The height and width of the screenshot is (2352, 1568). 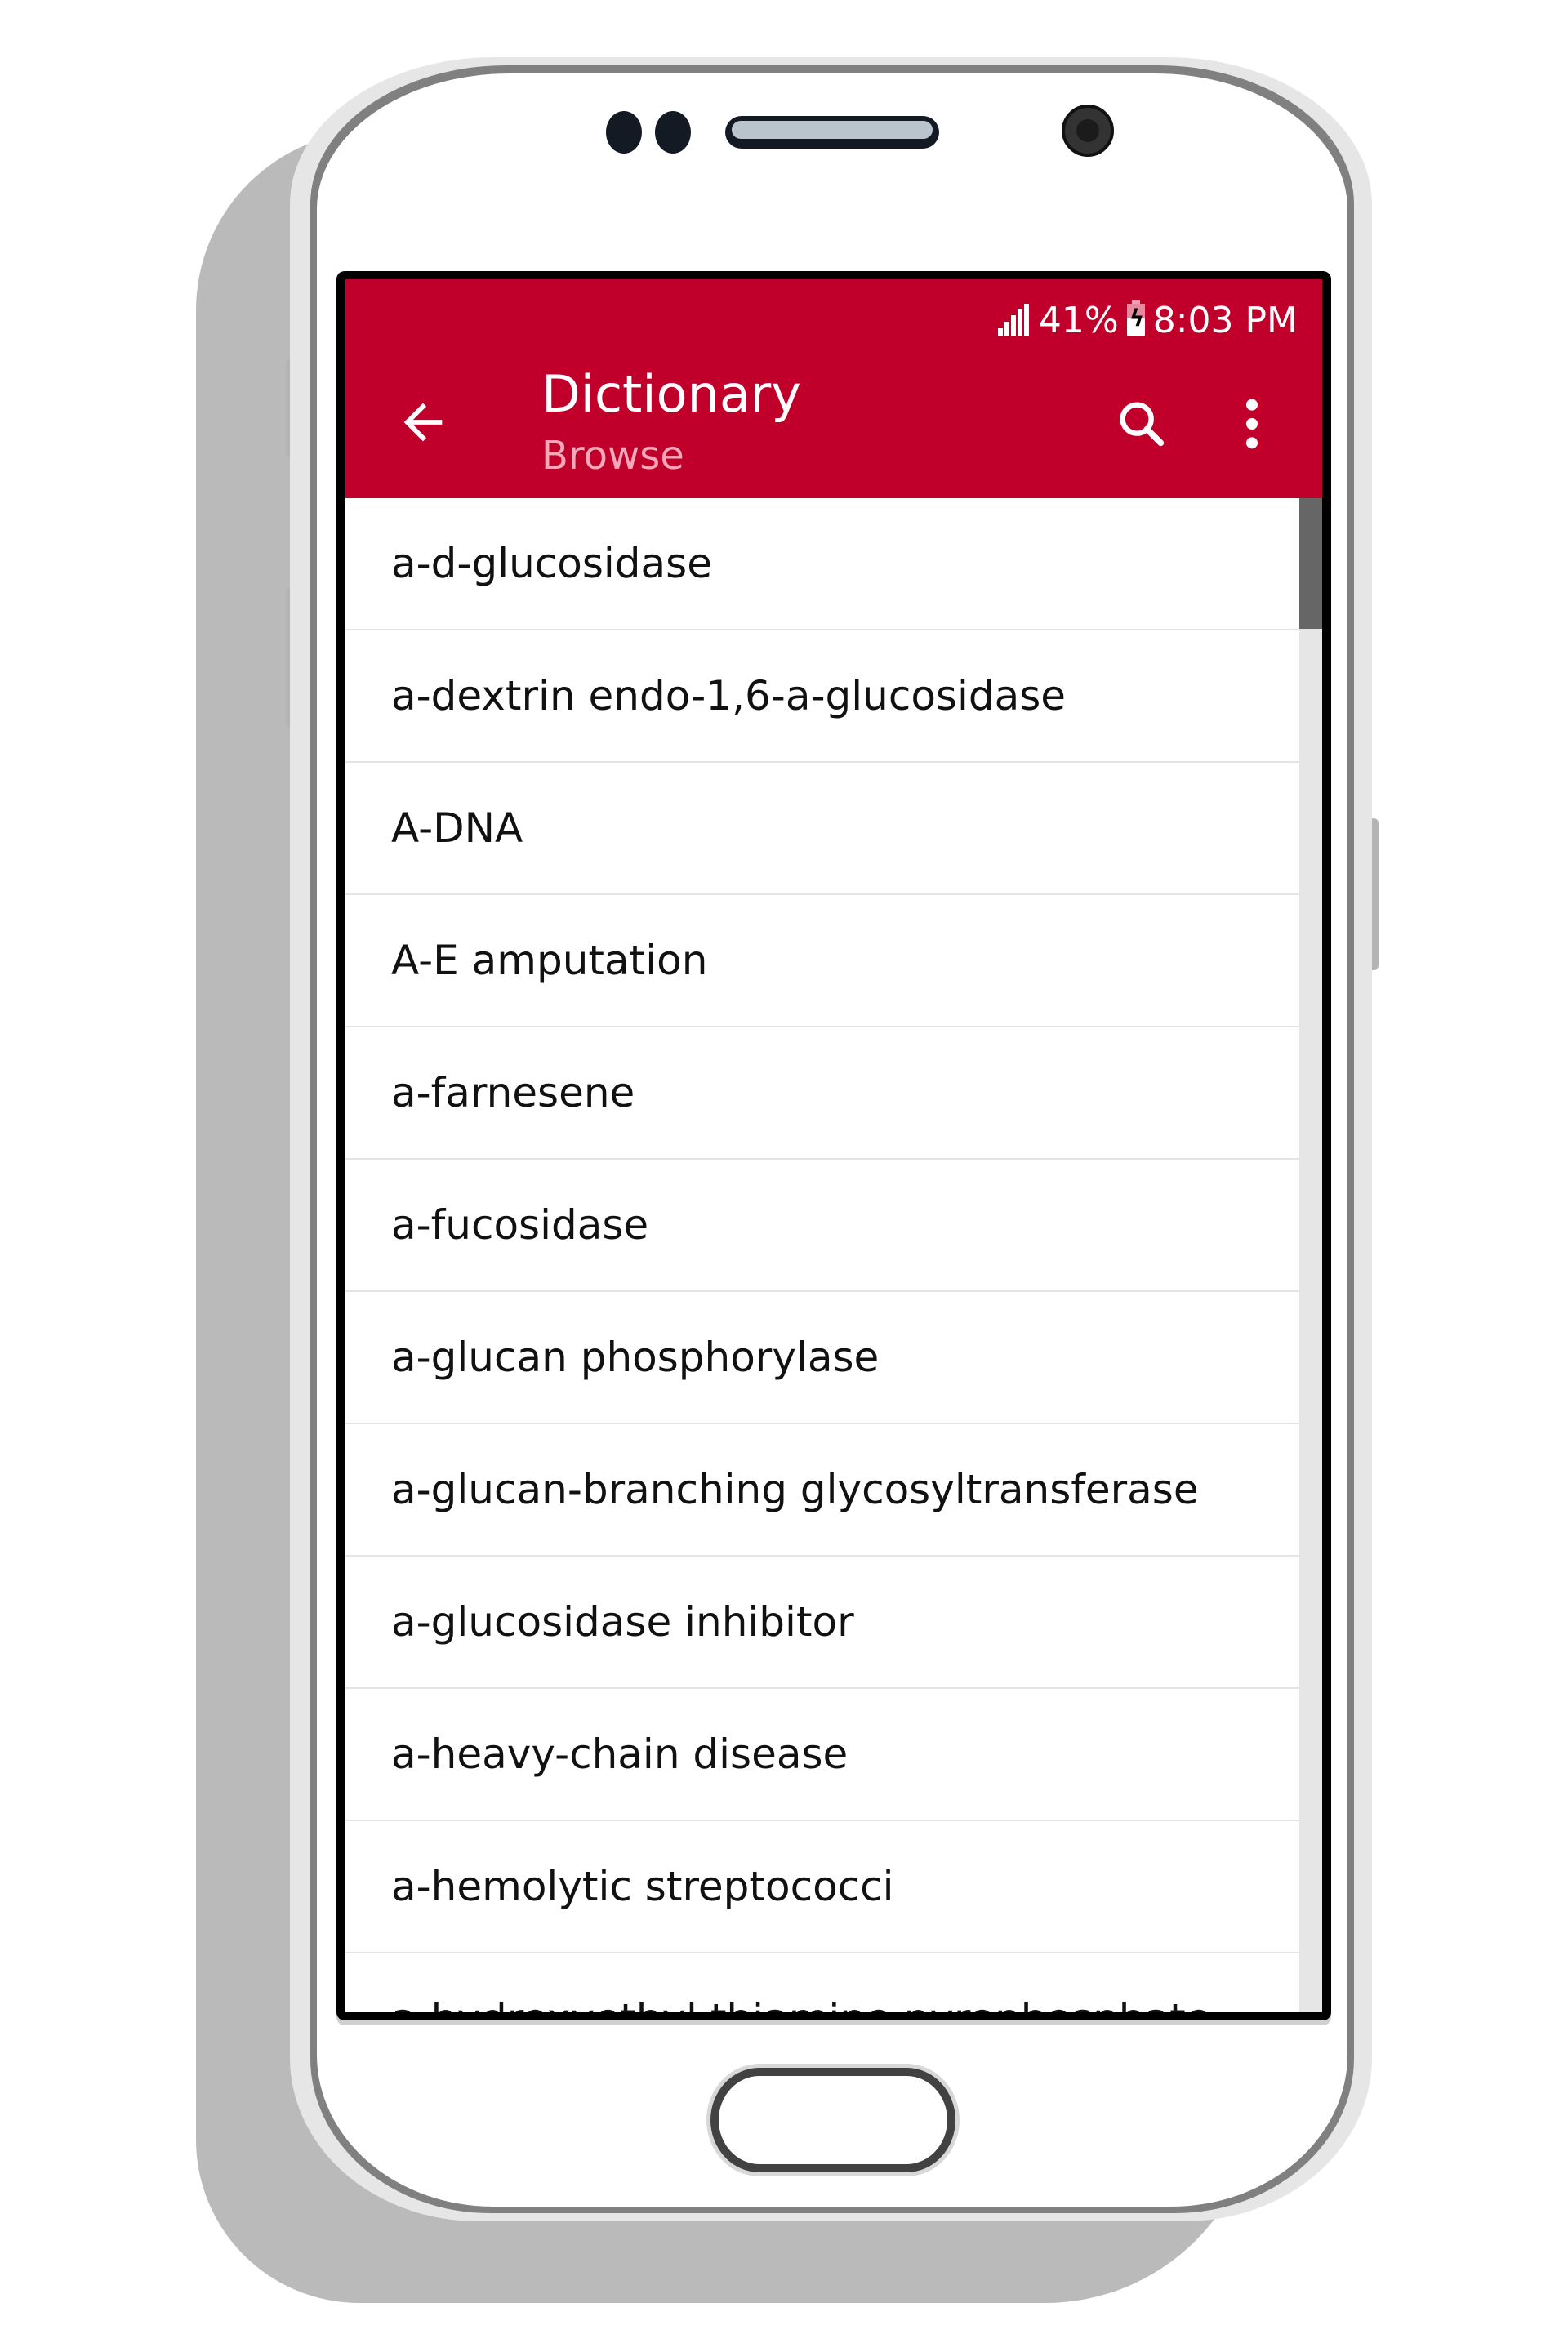 What do you see at coordinates (822, 1358) in the screenshot?
I see `list-item: a-glucan phosphorylase` at bounding box center [822, 1358].